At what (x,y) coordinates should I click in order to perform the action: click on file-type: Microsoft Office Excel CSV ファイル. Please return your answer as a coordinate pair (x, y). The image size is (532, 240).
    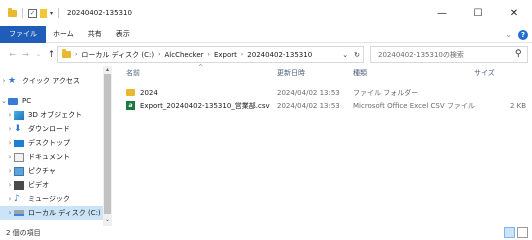
    Looking at the image, I should click on (414, 105).